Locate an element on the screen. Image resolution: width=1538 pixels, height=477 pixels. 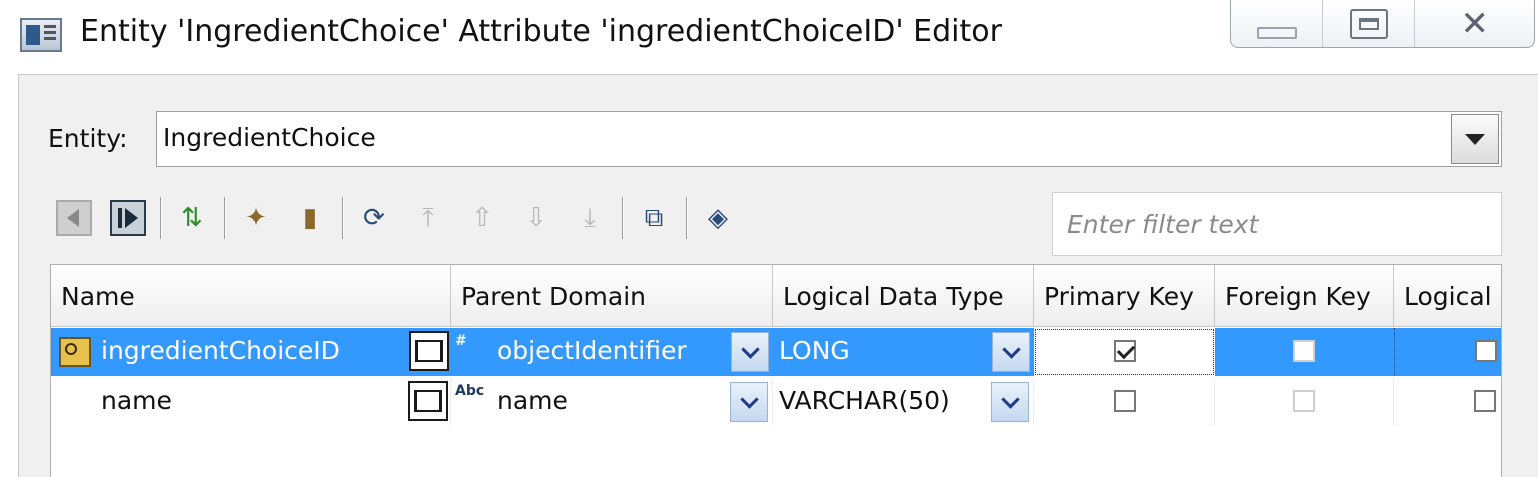
delete-button: ▮ is located at coordinates (310, 218).